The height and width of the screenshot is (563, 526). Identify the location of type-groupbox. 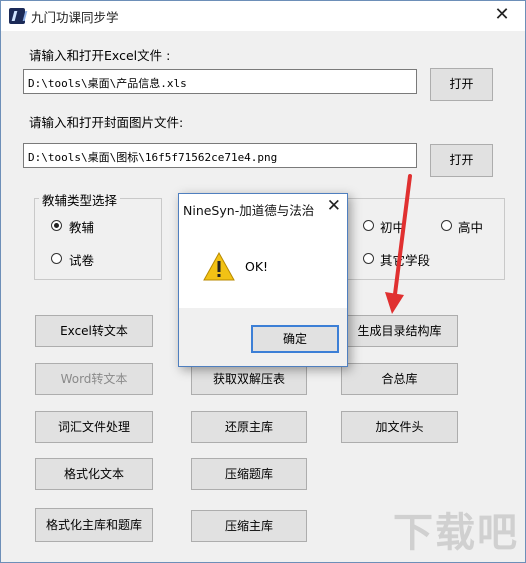
(98, 239).